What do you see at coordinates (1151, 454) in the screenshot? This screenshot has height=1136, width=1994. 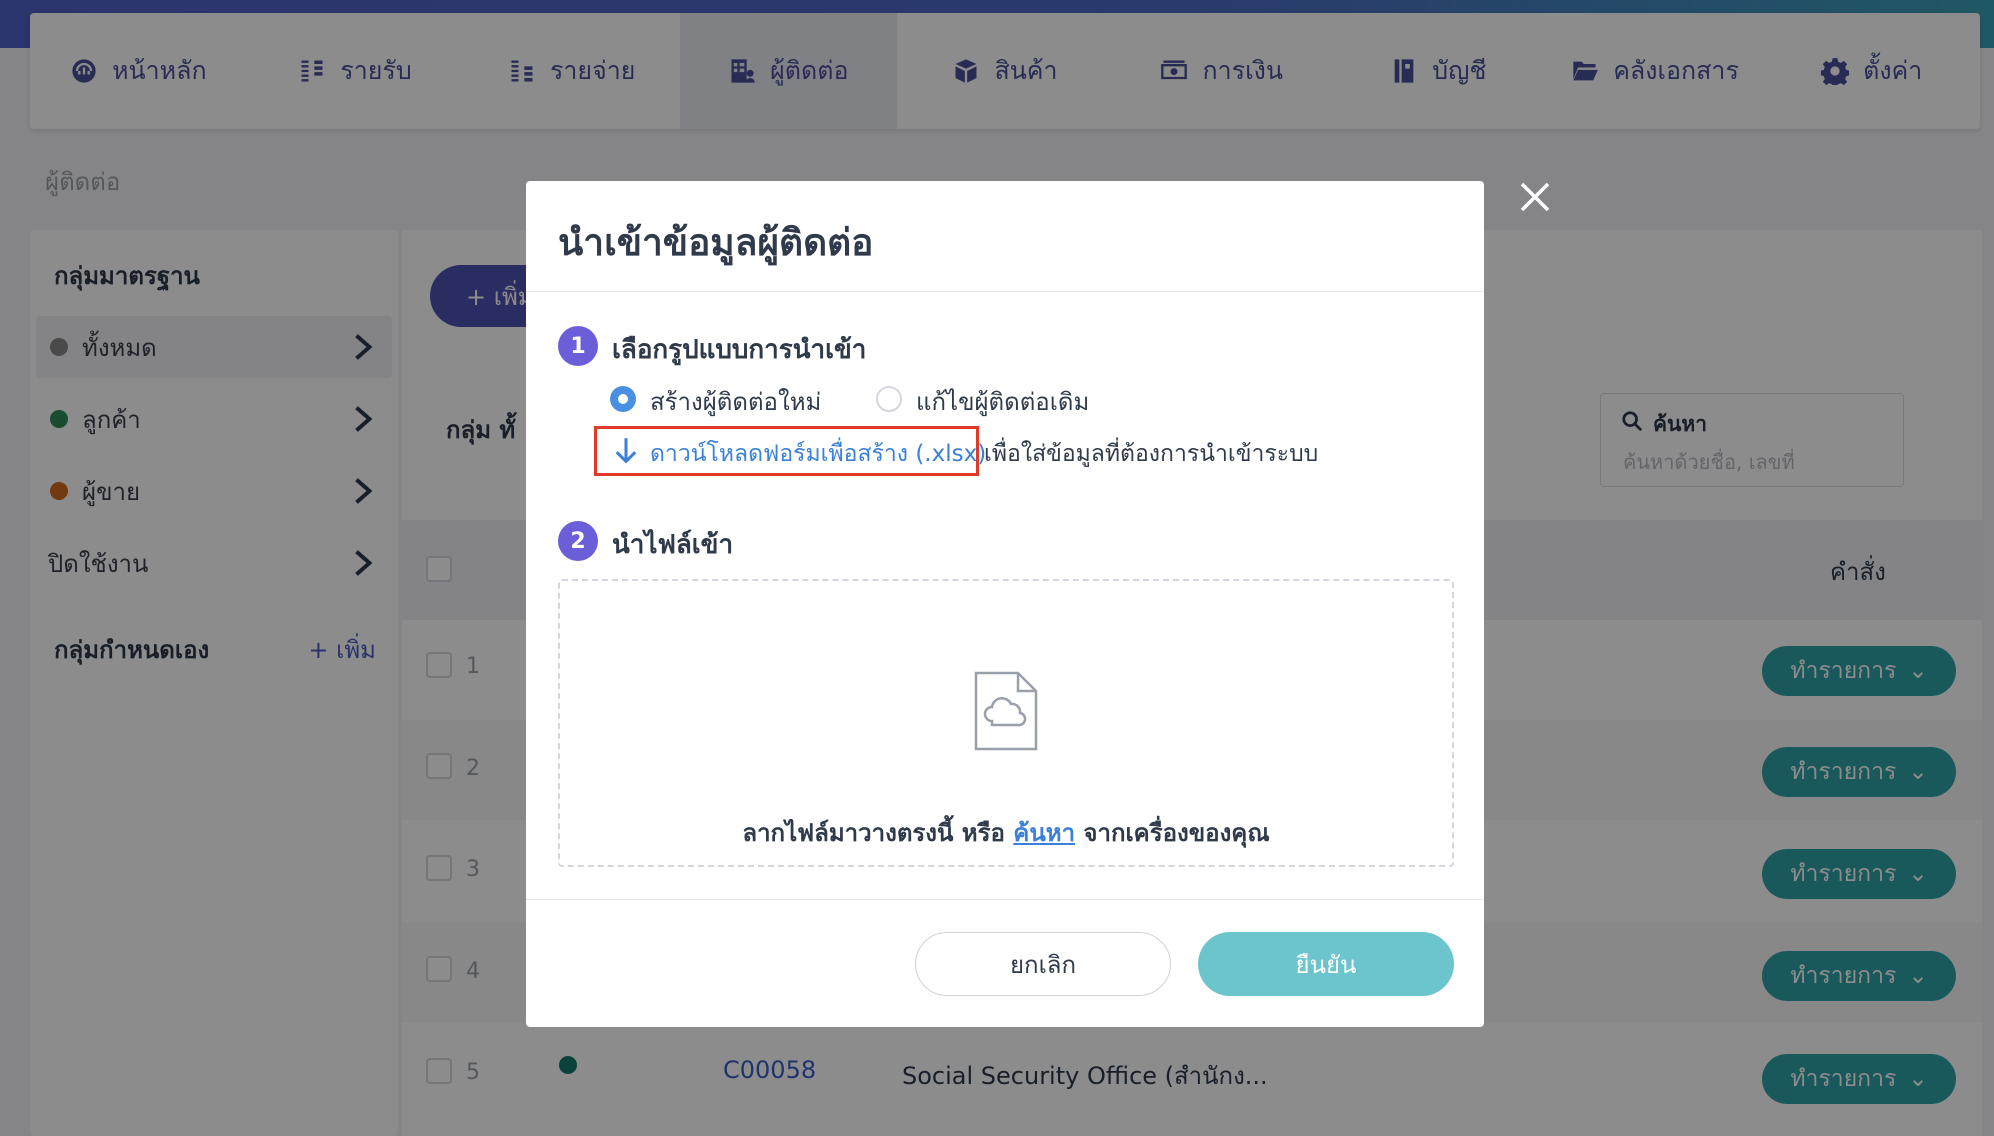 I see `download-hint: เพื่อใส่ข้อมูลที่ต้องการนำเข้าระบบ` at bounding box center [1151, 454].